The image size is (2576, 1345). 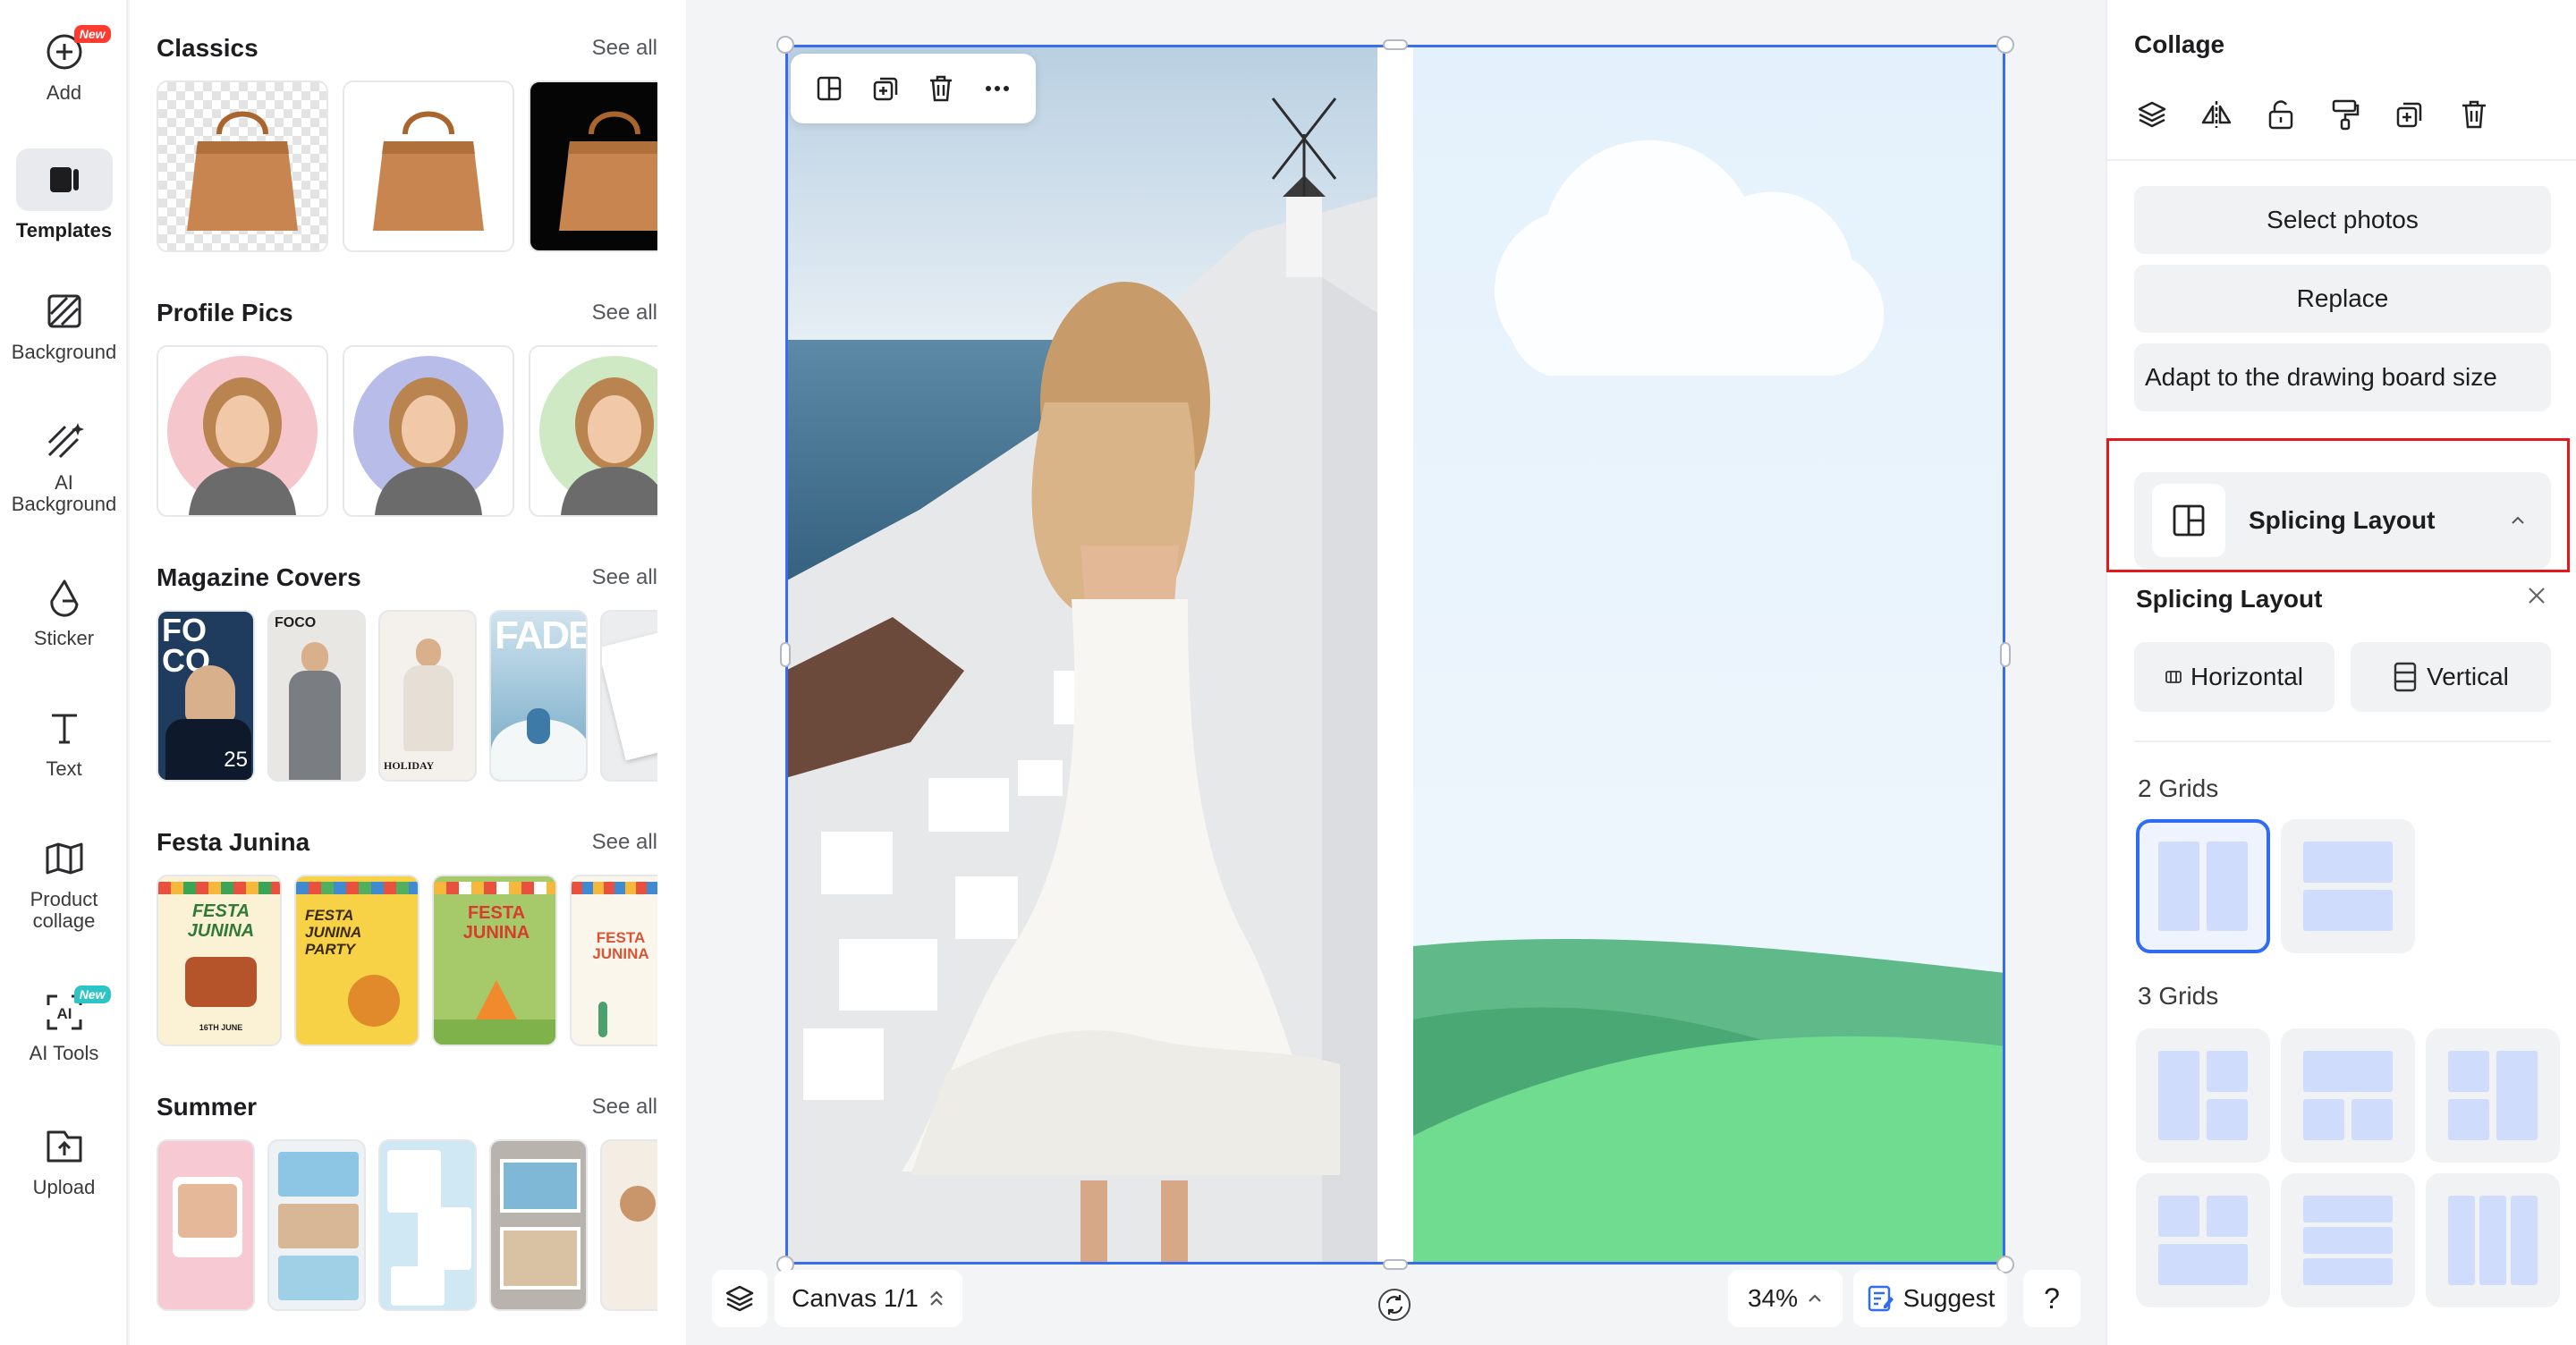 What do you see at coordinates (64, 1159) in the screenshot?
I see `rail-item-upload: Upload` at bounding box center [64, 1159].